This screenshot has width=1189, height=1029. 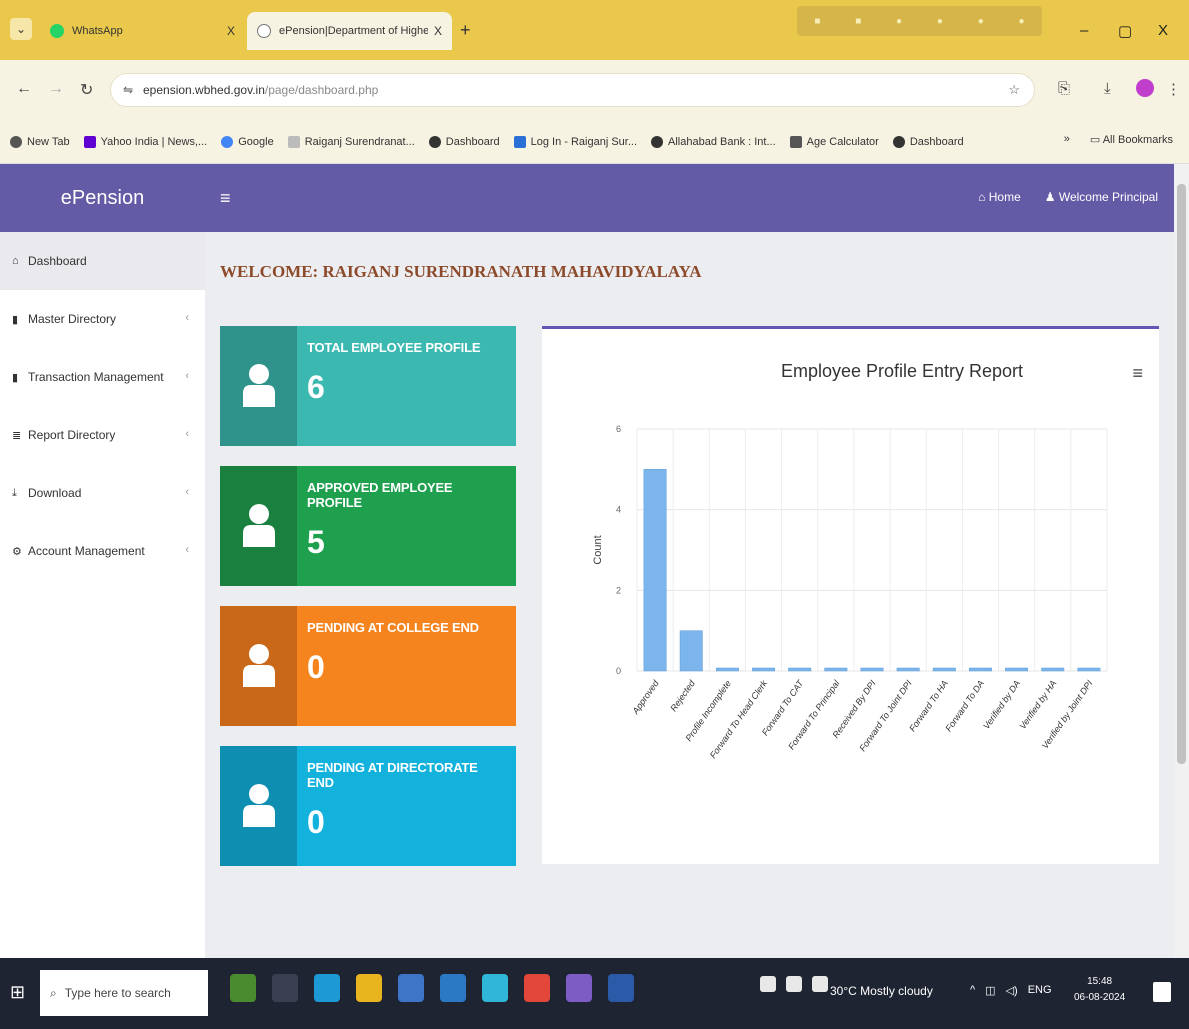 What do you see at coordinates (349, 31) in the screenshot?
I see `tab-epension: ePension|Department of Highe X` at bounding box center [349, 31].